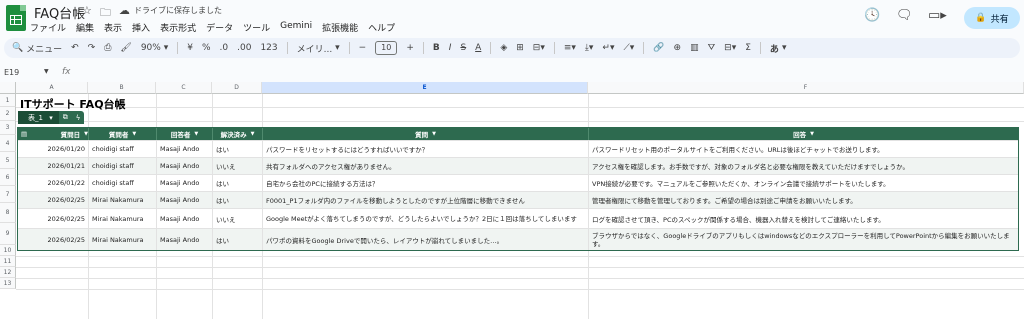 This screenshot has width=1024, height=319. Describe the element at coordinates (426, 166) in the screenshot. I see `cell-question: 共有フォルダへのアクセス権がありません。` at that location.